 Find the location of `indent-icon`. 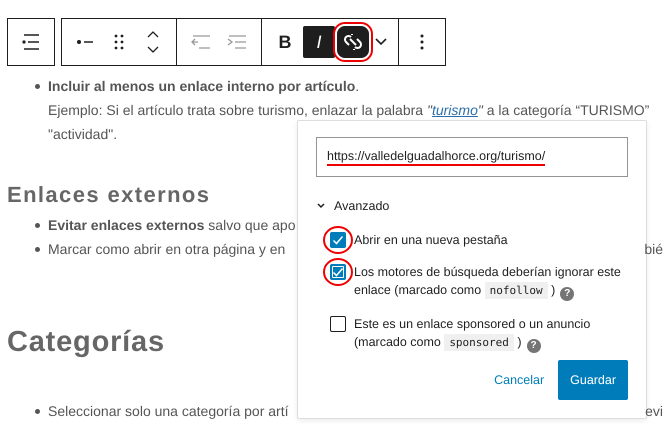

indent-icon is located at coordinates (237, 42).